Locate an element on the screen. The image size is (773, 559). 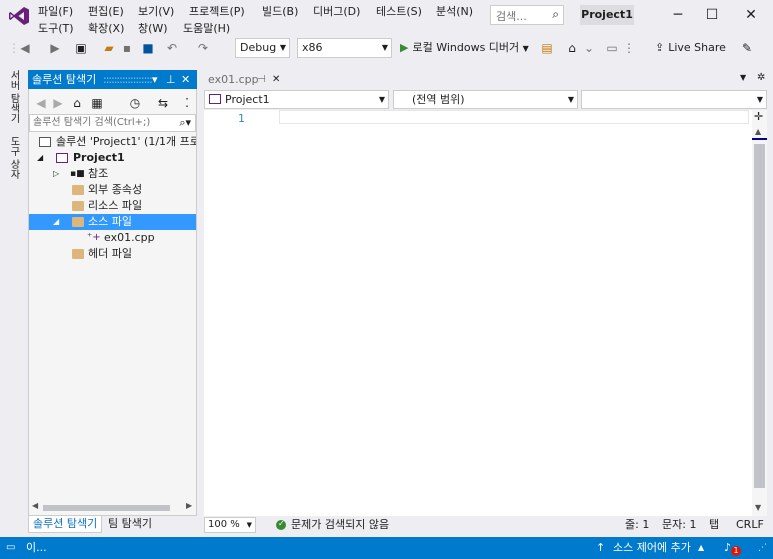
close-button: ✕ is located at coordinates (751, 15).